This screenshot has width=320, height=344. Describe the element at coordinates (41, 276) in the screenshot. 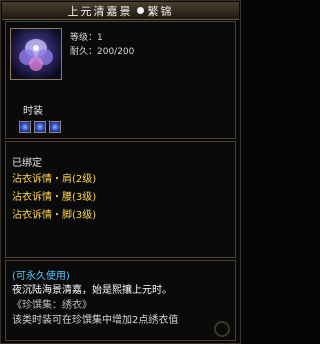

I see `usable-duration: (可永久使用)` at that location.